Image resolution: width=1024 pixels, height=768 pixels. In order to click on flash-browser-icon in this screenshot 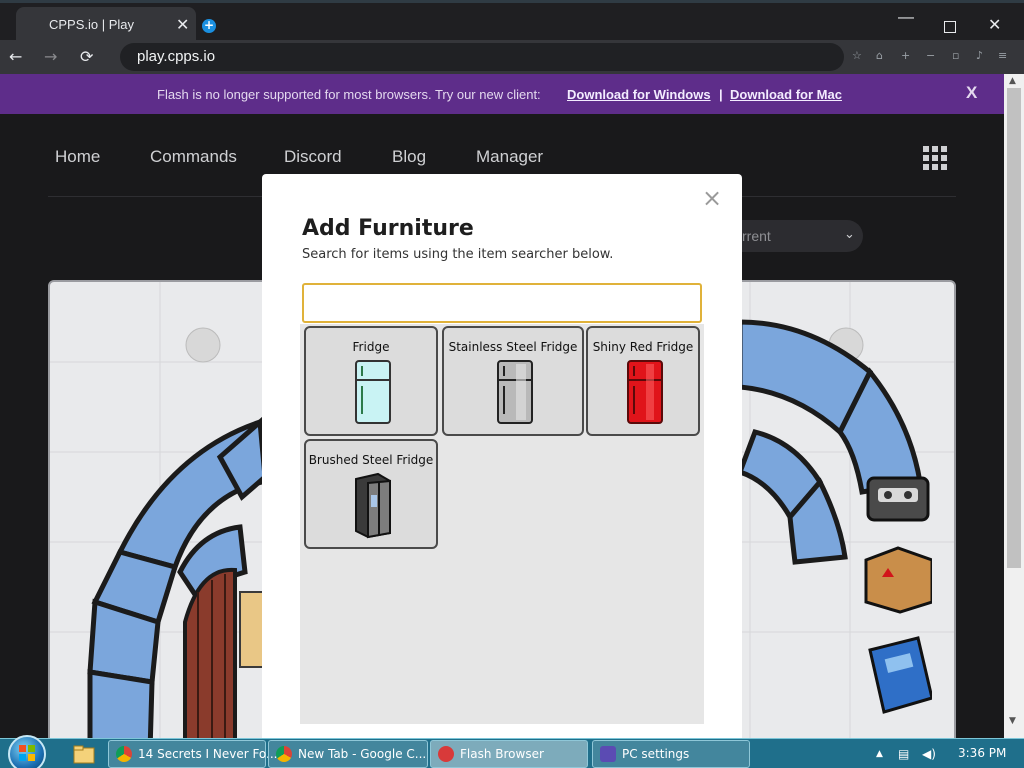, I will do `click(446, 754)`.